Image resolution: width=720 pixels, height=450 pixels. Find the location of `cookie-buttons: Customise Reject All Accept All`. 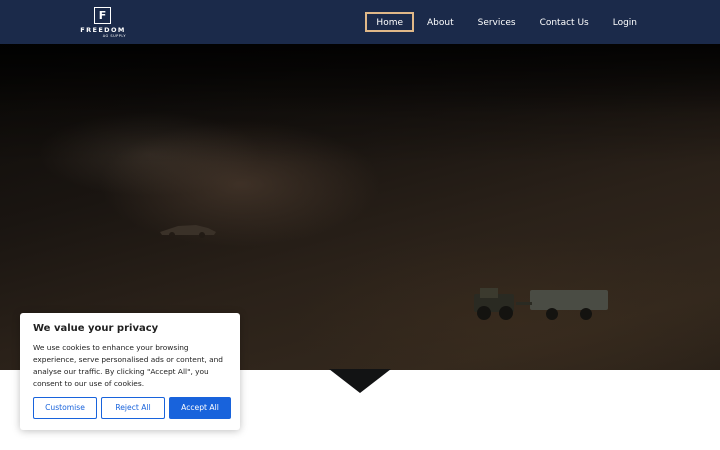

cookie-buttons: Customise Reject All Accept All is located at coordinates (132, 408).